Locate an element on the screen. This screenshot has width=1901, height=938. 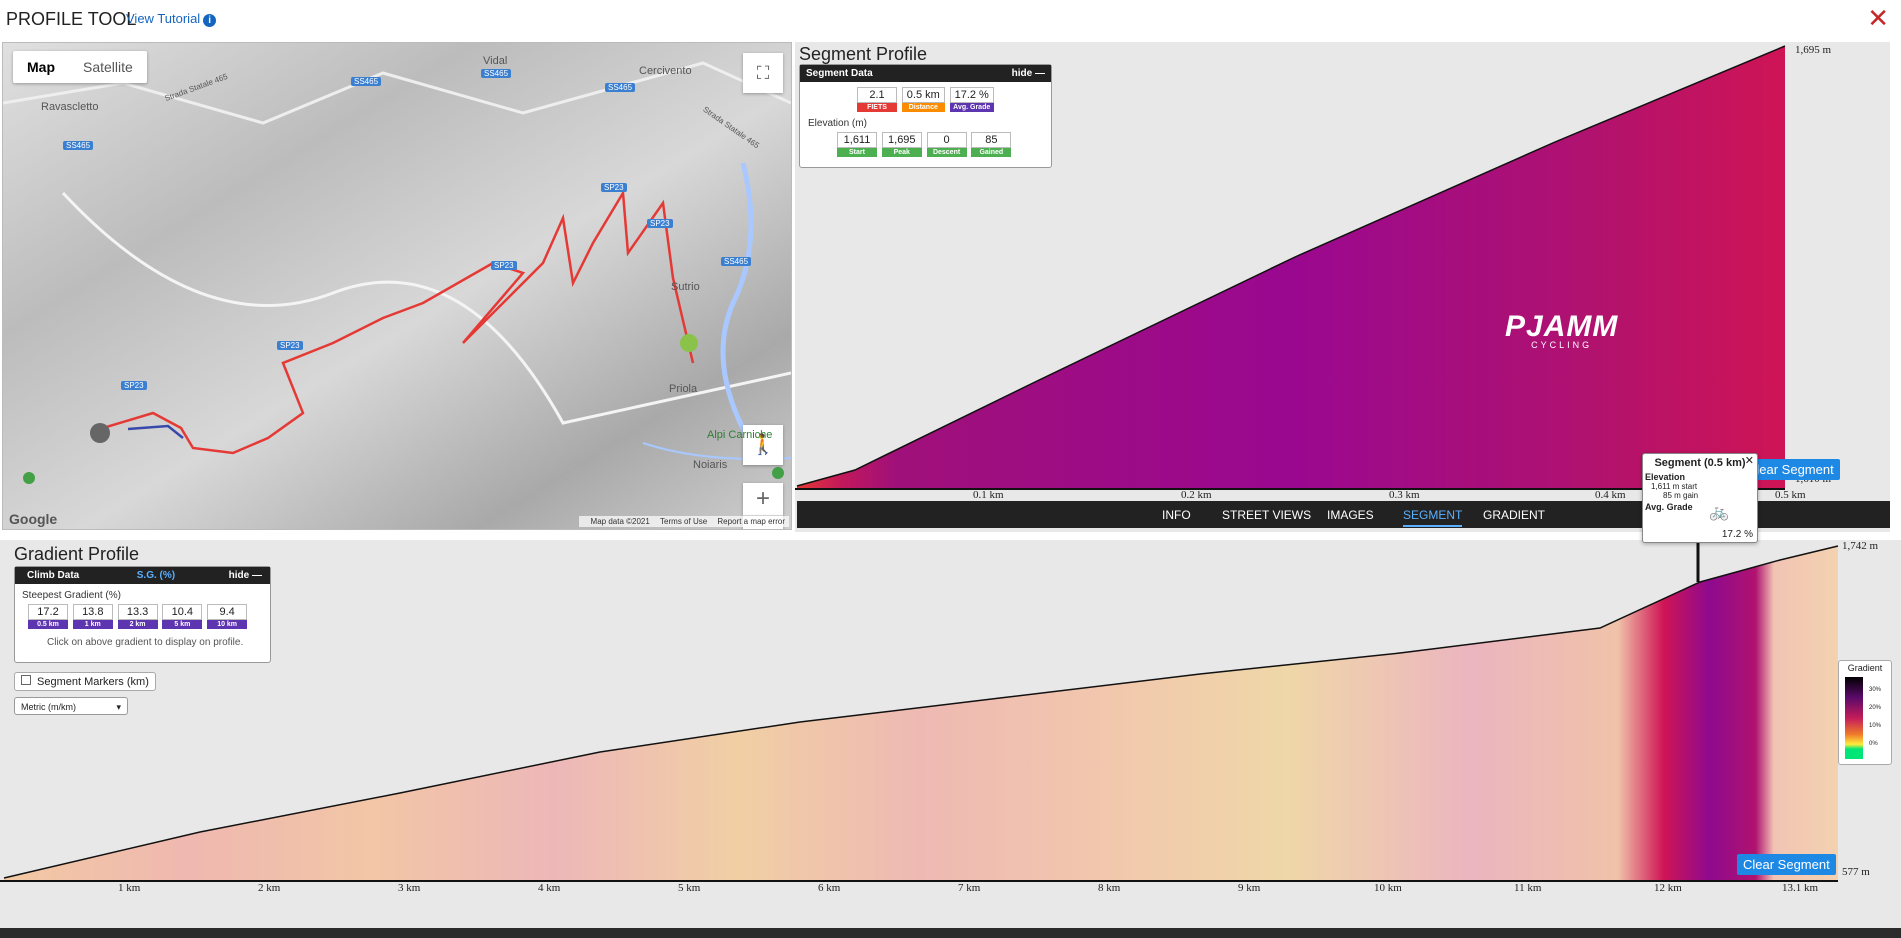
hide-button-gradient: hide — is located at coordinates (245, 575).